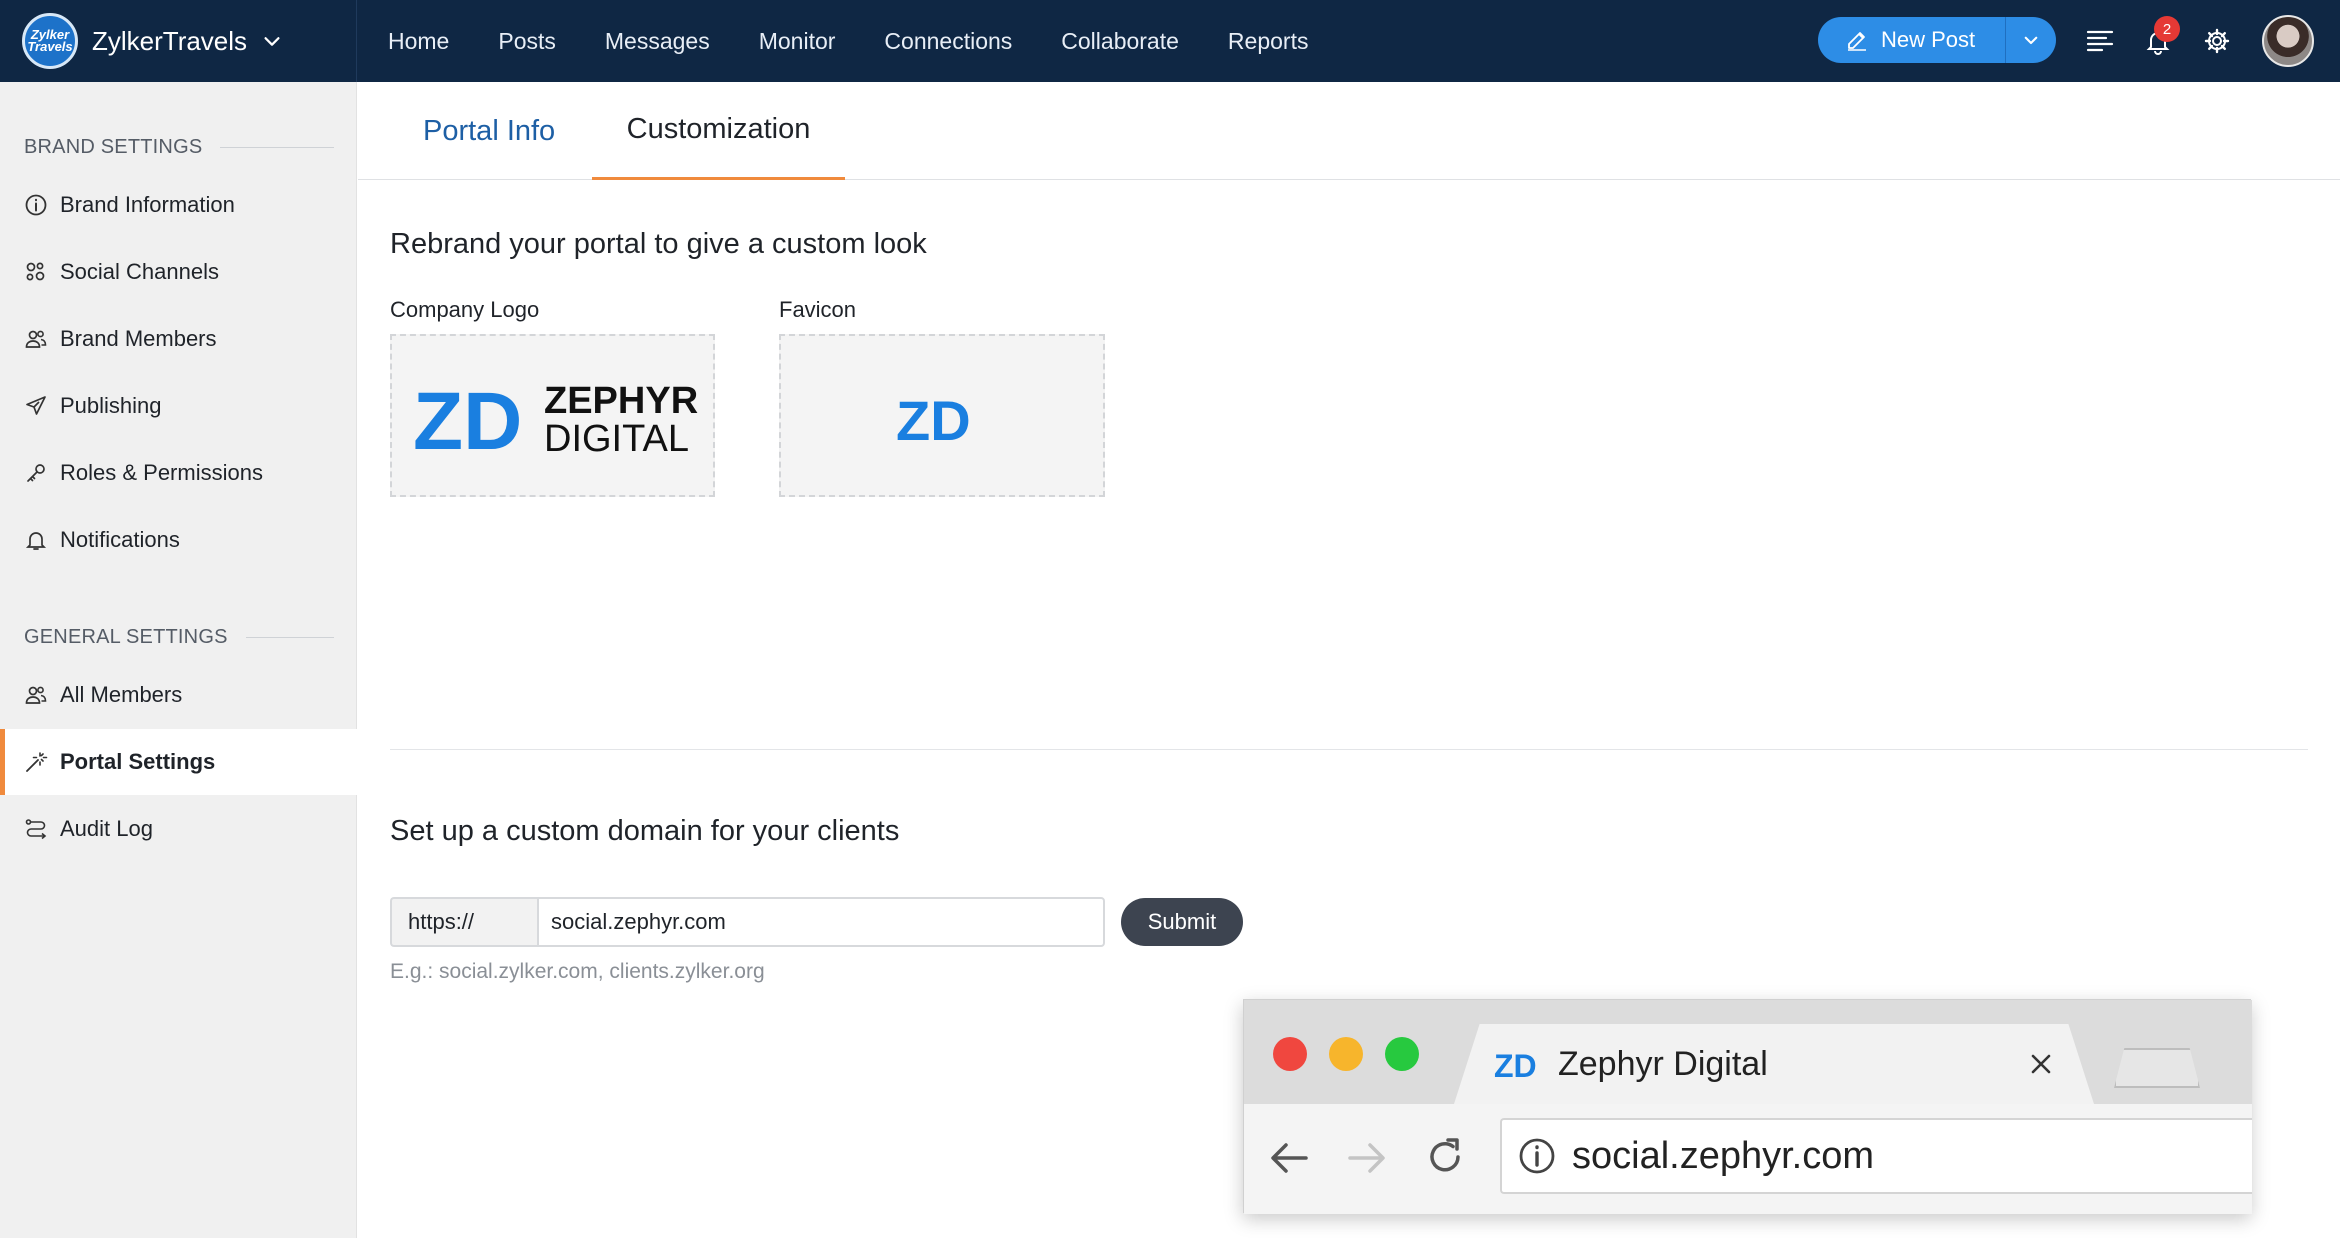 The width and height of the screenshot is (2340, 1238). I want to click on brand-logo: Zylker Travels, so click(50, 41).